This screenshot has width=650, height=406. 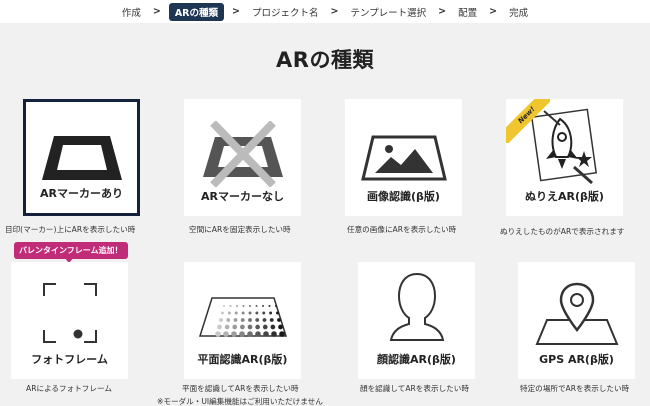 What do you see at coordinates (131, 12) in the screenshot?
I see `breadcrumb-create: 作成` at bounding box center [131, 12].